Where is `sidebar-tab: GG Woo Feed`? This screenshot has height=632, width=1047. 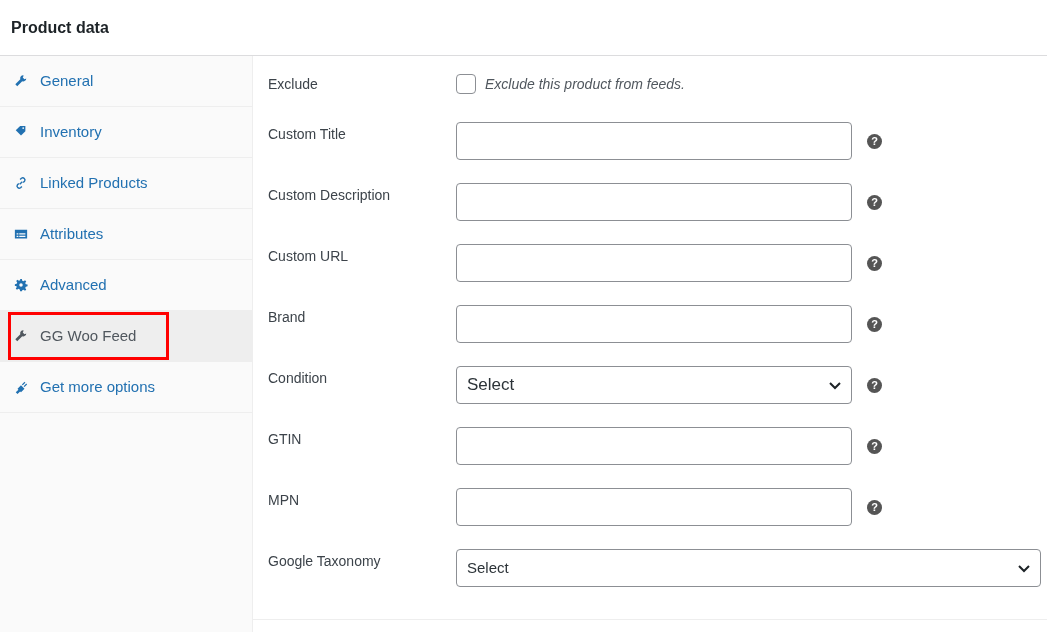 sidebar-tab: GG Woo Feed is located at coordinates (89, 336).